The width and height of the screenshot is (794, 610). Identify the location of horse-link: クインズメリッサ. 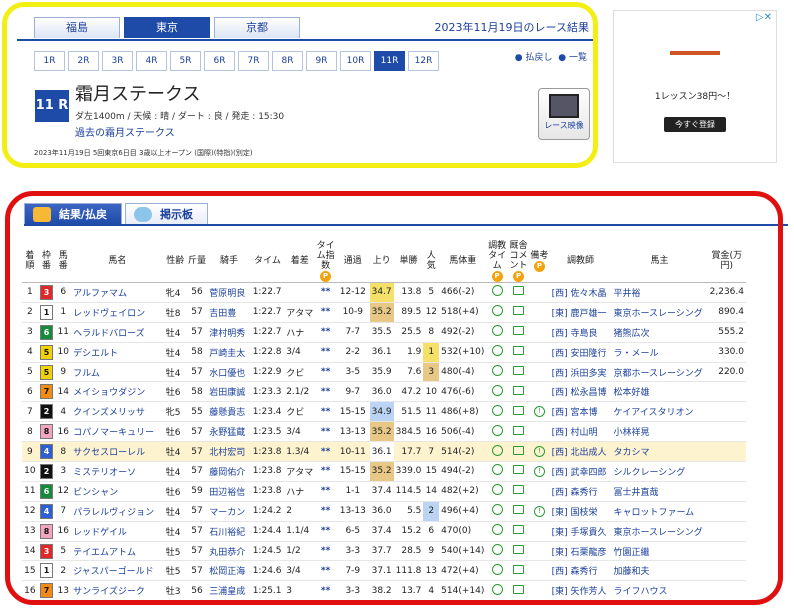
(117, 412).